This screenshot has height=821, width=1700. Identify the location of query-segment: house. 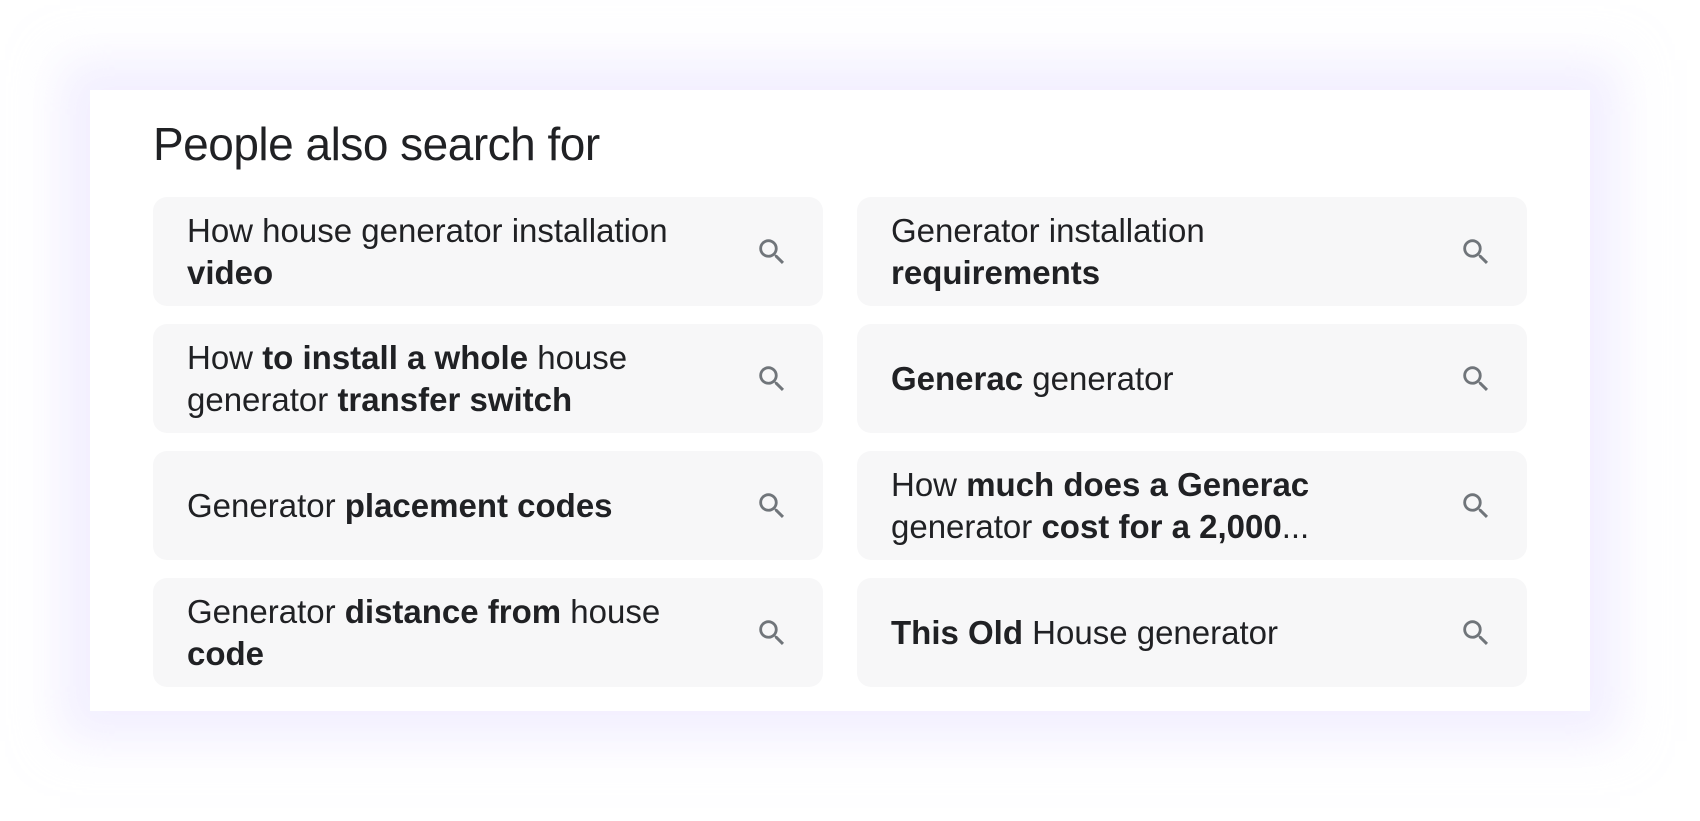
(611, 611).